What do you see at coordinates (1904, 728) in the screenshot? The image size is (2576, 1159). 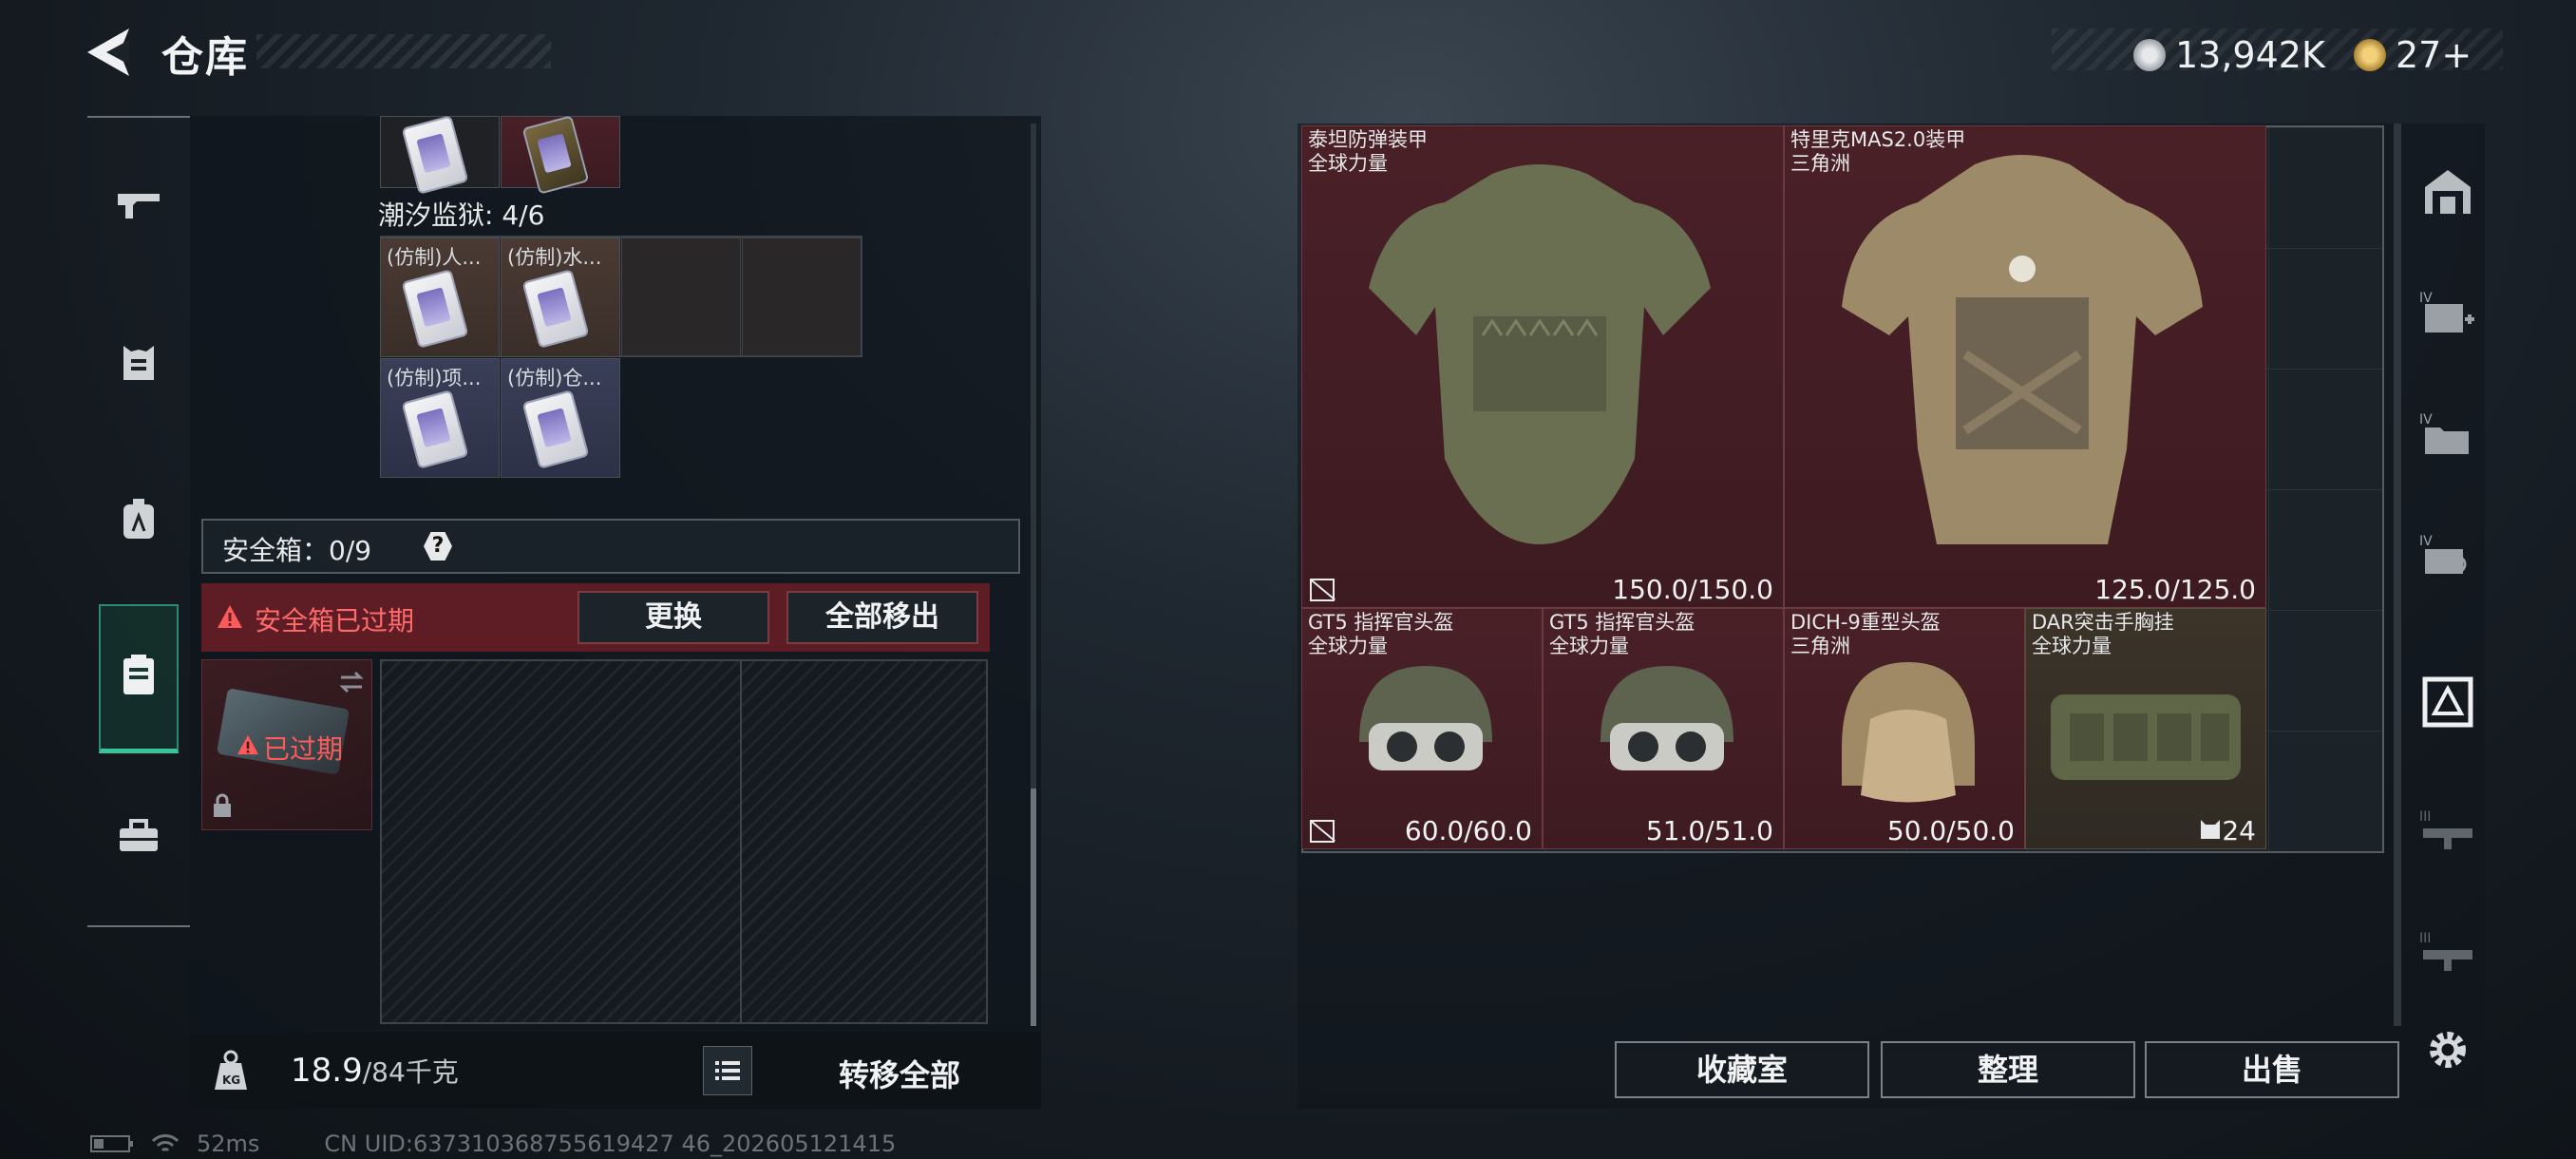 I see `inventory-item: DICH-9重型头盔 三角洲 50.0/50.0` at bounding box center [1904, 728].